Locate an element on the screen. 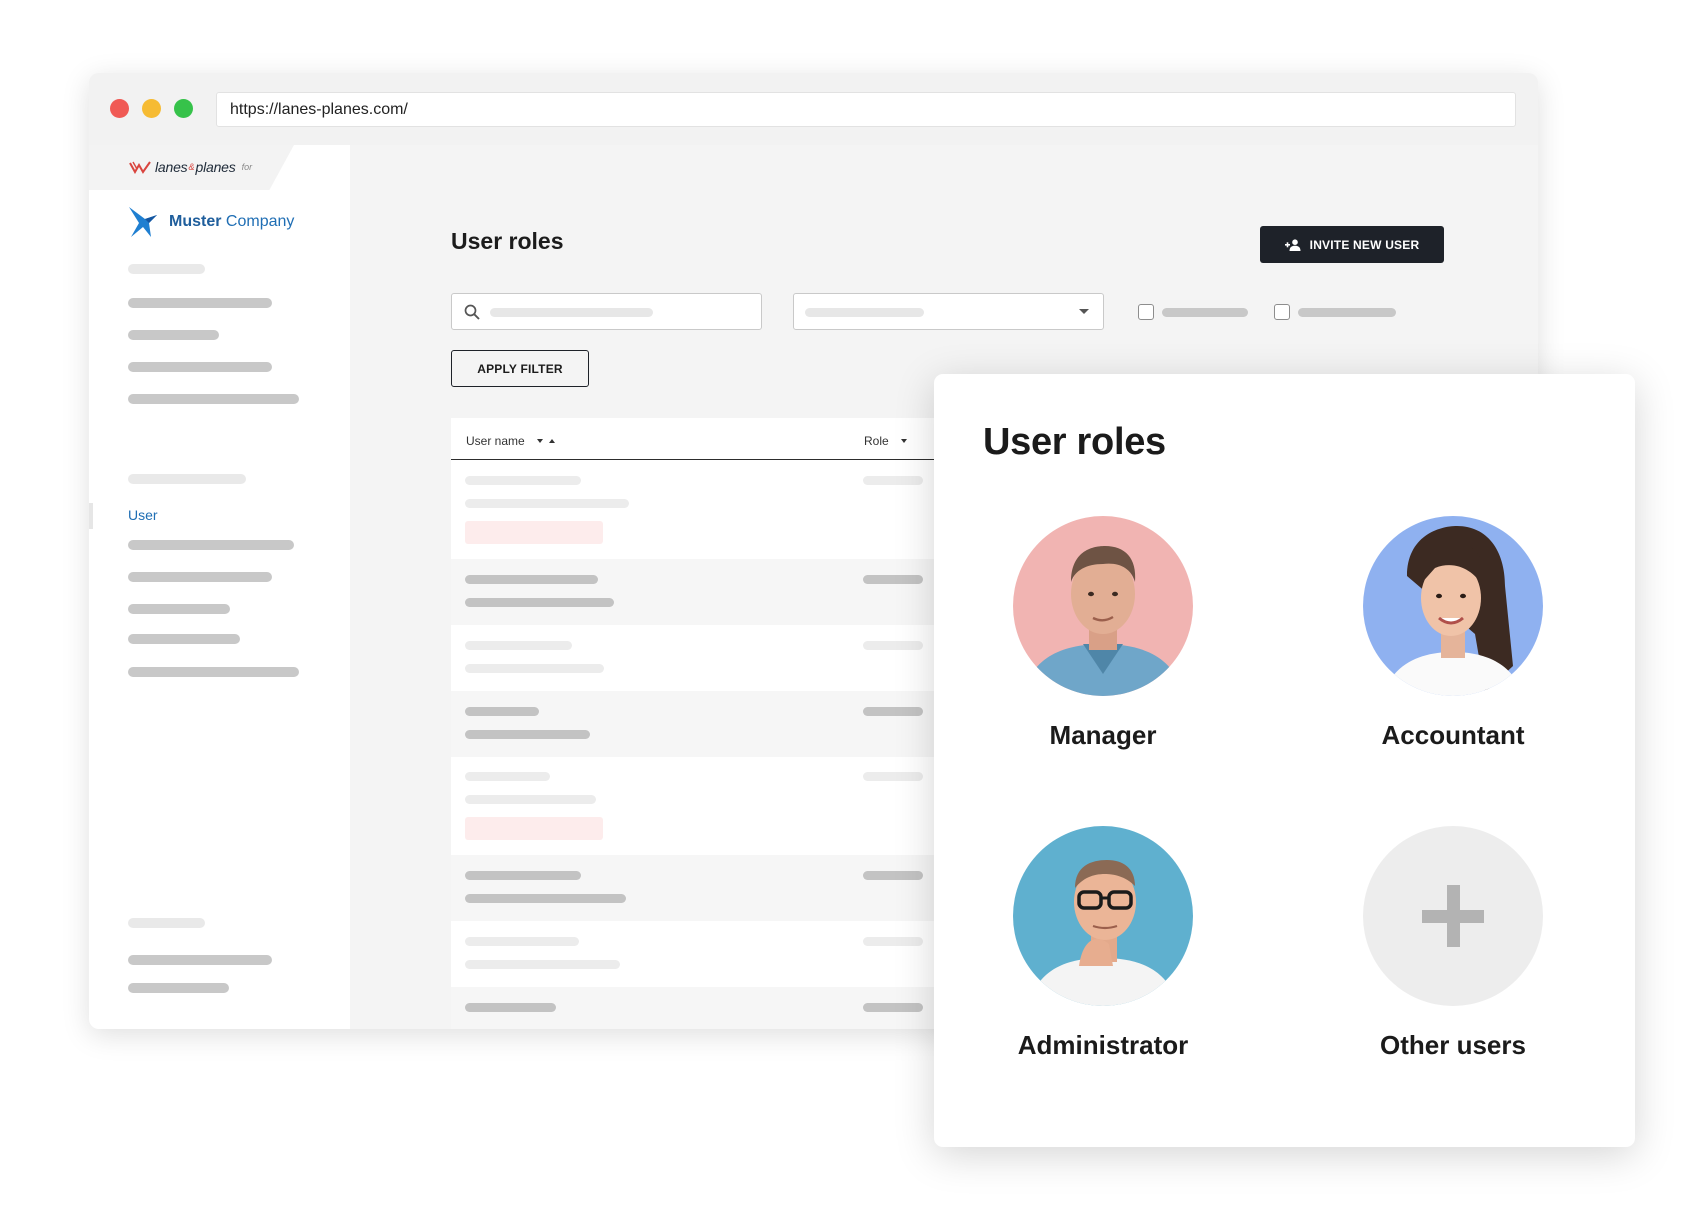  accountant-avatar is located at coordinates (1453, 606).